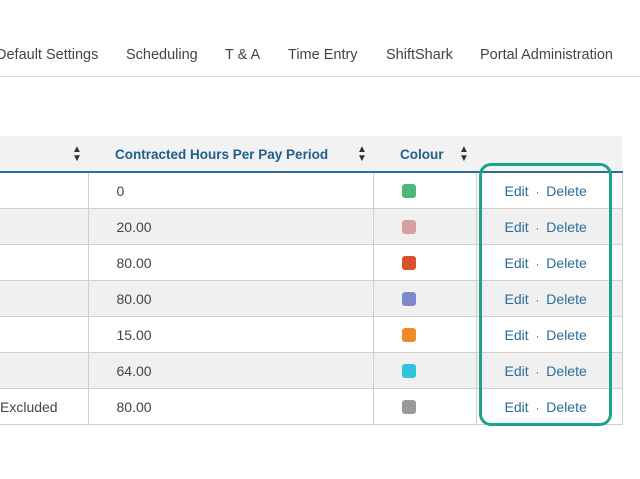 The width and height of the screenshot is (640, 479). I want to click on table-row: 20.00 Edit · Delete, so click(311, 226).